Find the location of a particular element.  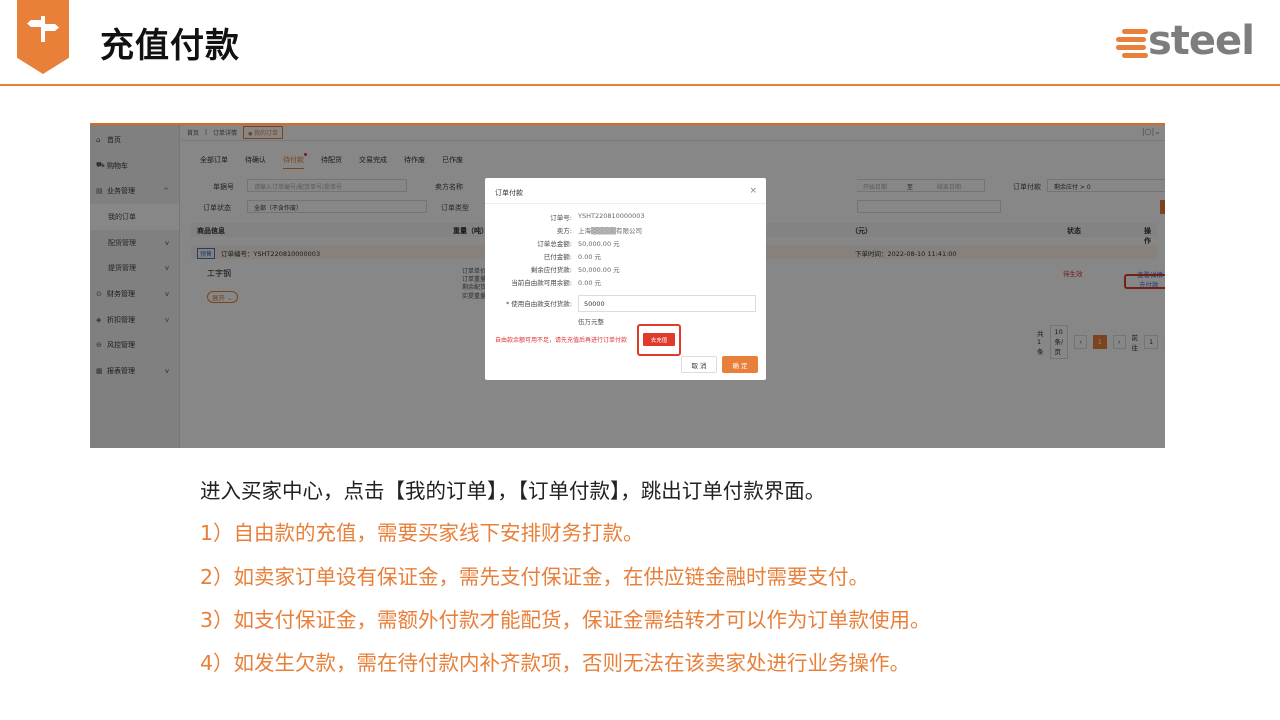

section-badge is located at coordinates (43, 37).